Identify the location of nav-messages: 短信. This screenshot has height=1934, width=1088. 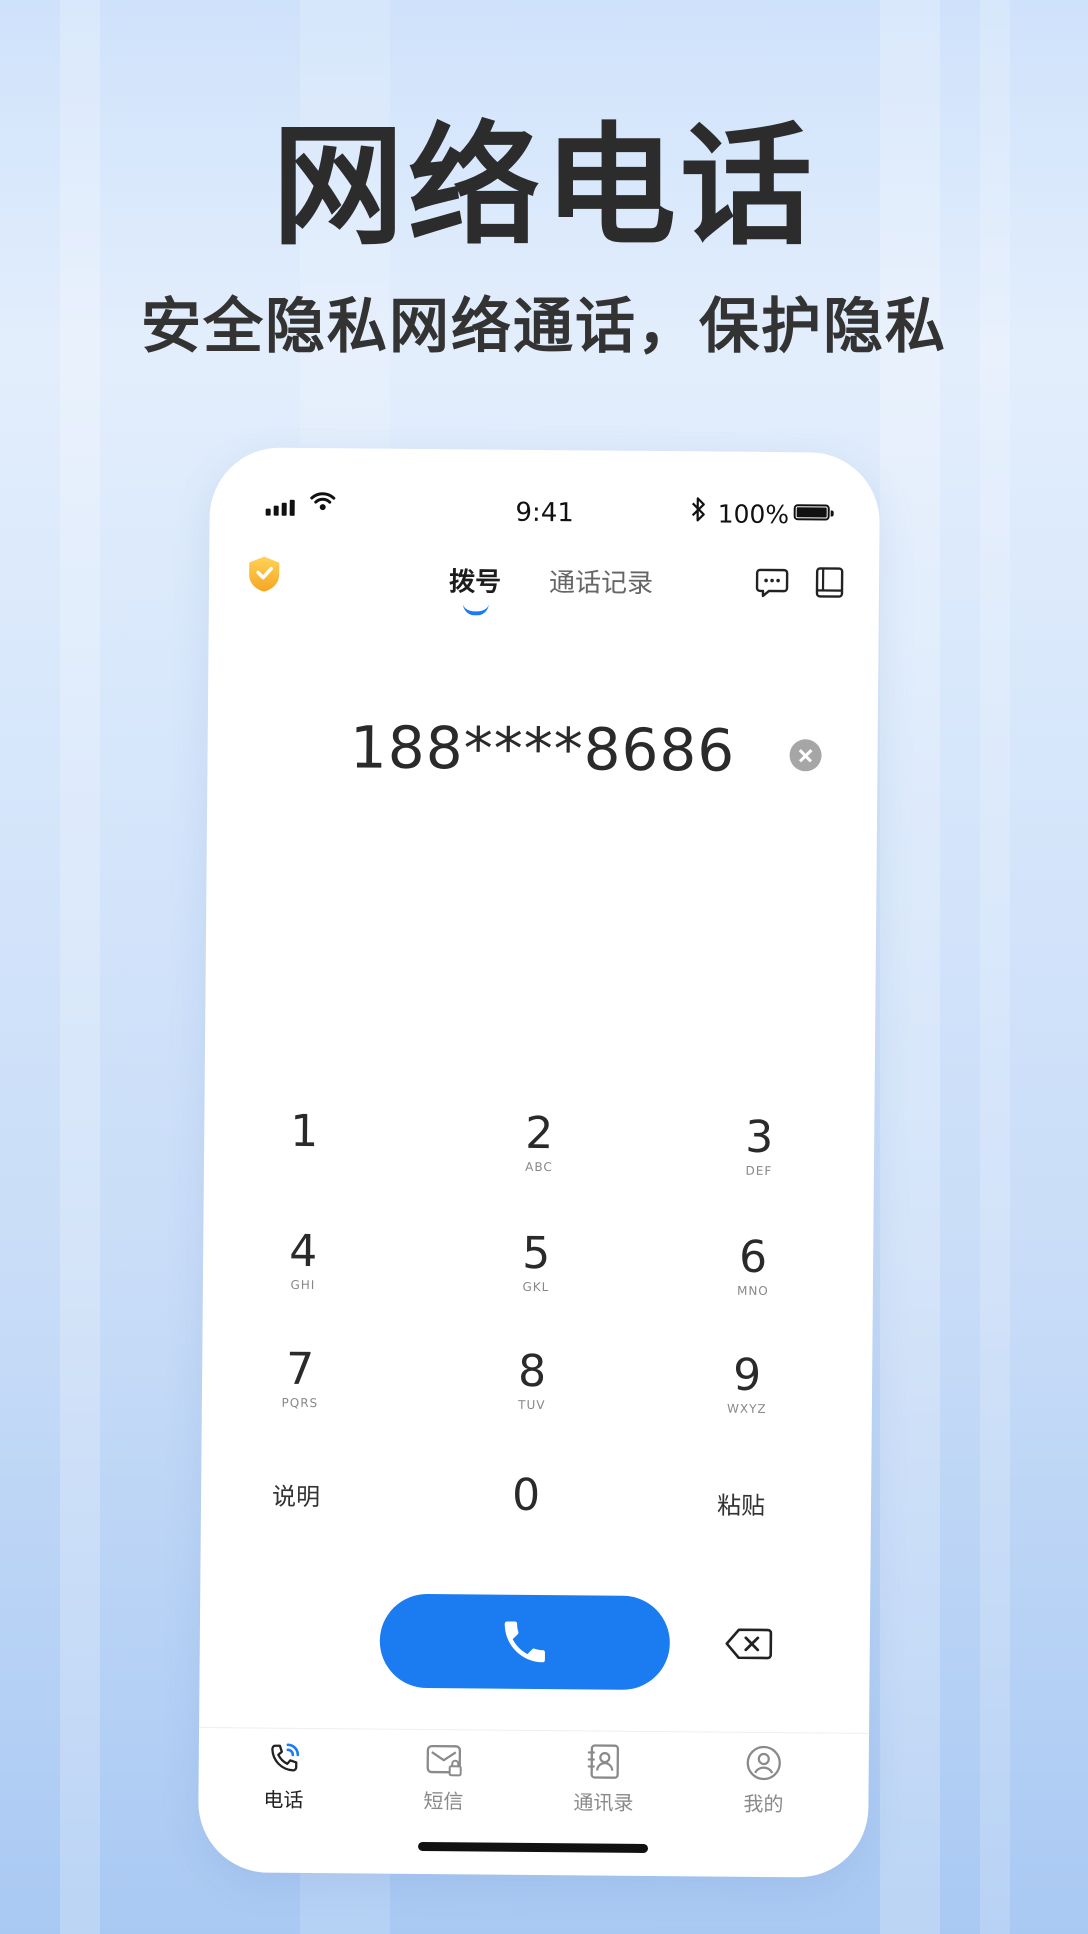
(443, 1777).